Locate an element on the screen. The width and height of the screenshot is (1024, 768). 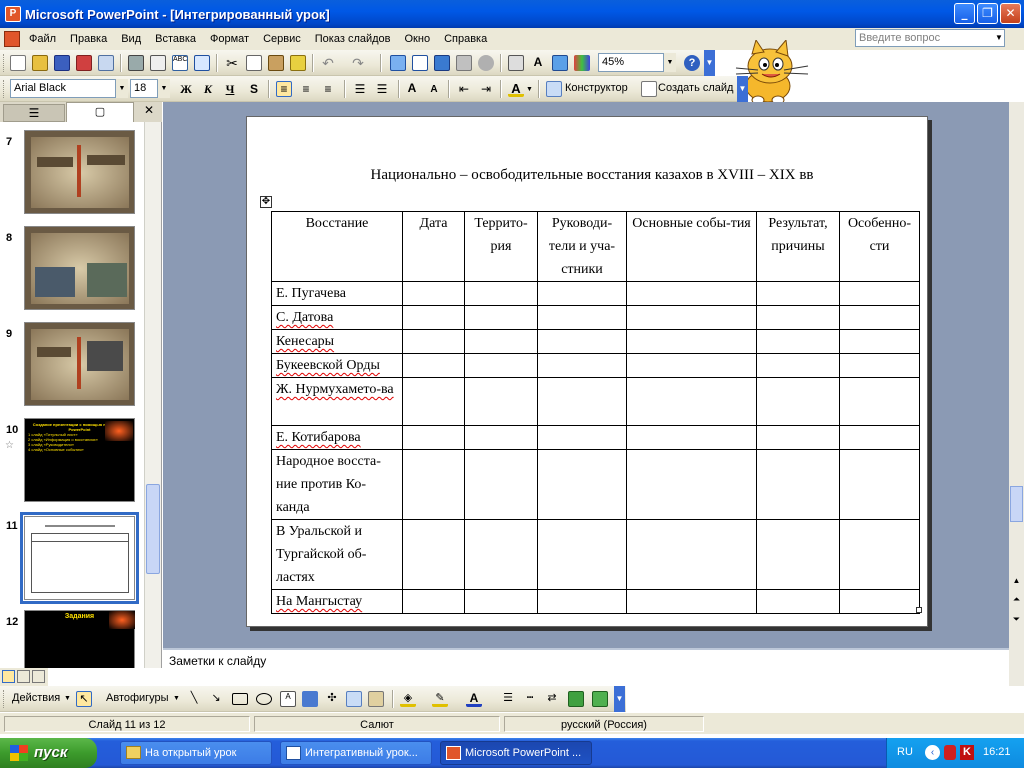
paste-icon is located at coordinates (276, 63).